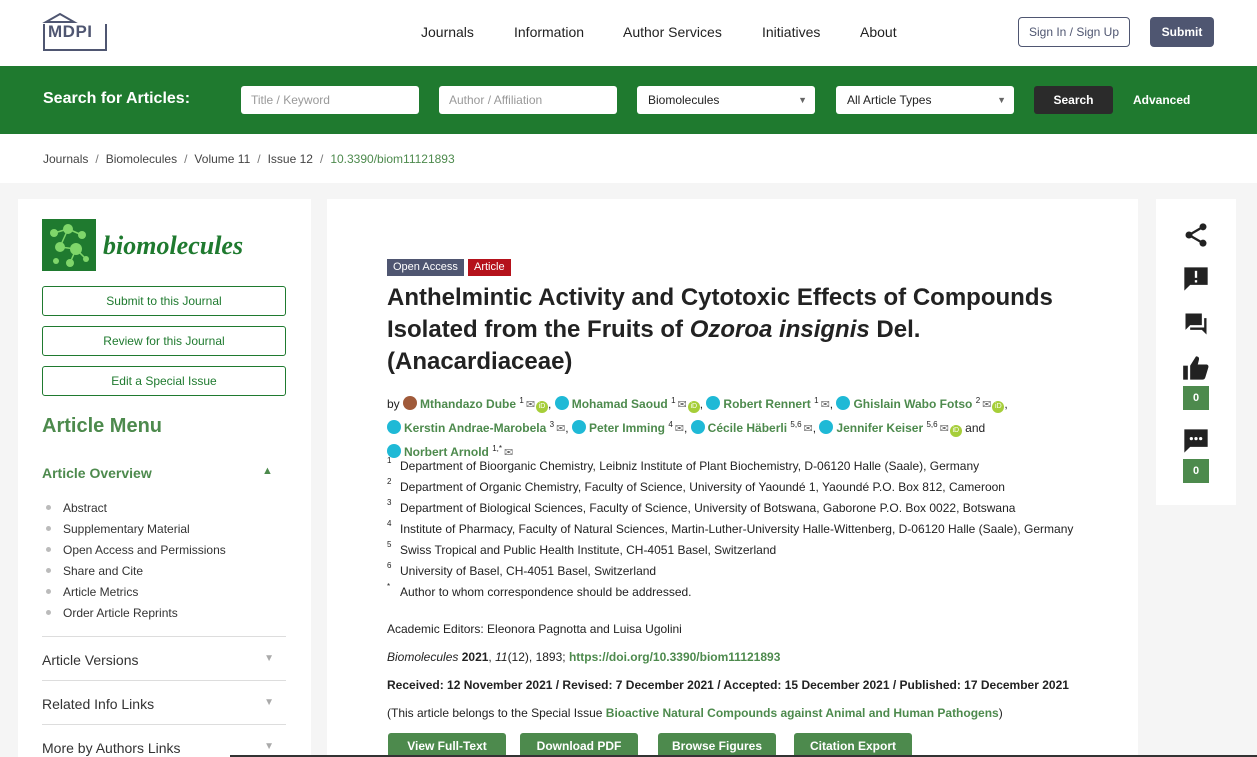  What do you see at coordinates (802, 100) in the screenshot?
I see `caret-down-icon: ▼` at bounding box center [802, 100].